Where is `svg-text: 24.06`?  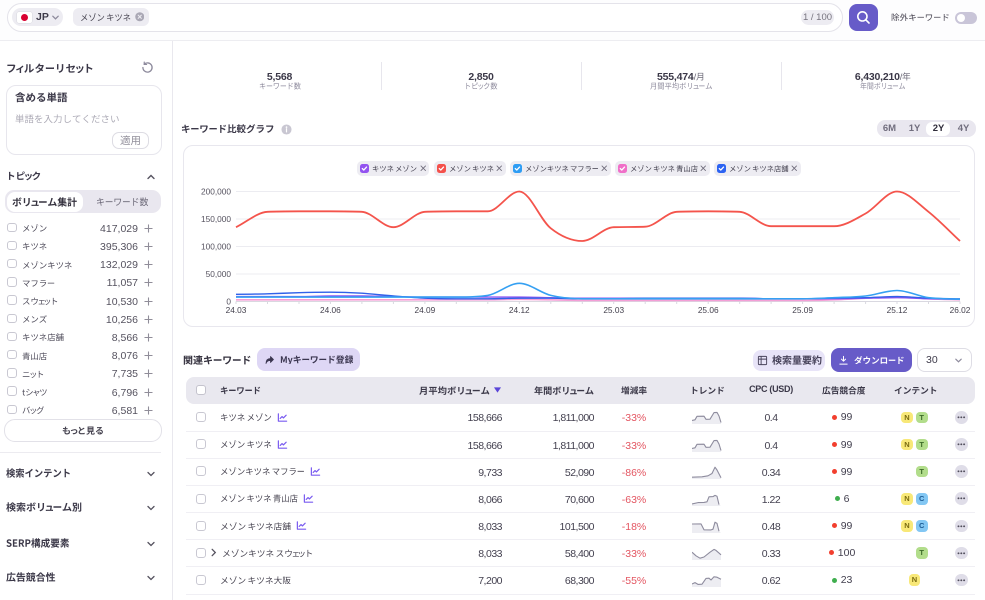
svg-text: 24.06 is located at coordinates (330, 310).